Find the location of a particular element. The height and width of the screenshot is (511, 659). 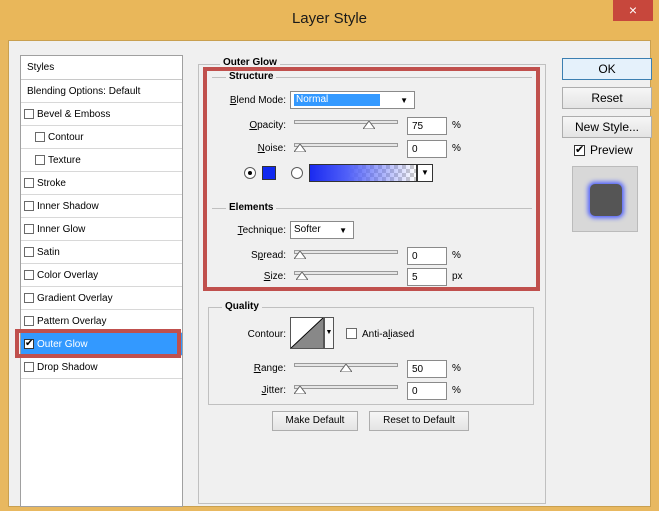

spread-label: Spread: is located at coordinates (268, 255).